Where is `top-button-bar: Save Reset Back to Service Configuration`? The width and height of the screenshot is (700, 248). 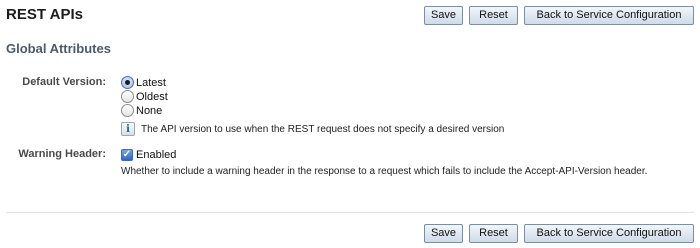
top-button-bar: Save Reset Back to Service Configuration is located at coordinates (559, 15).